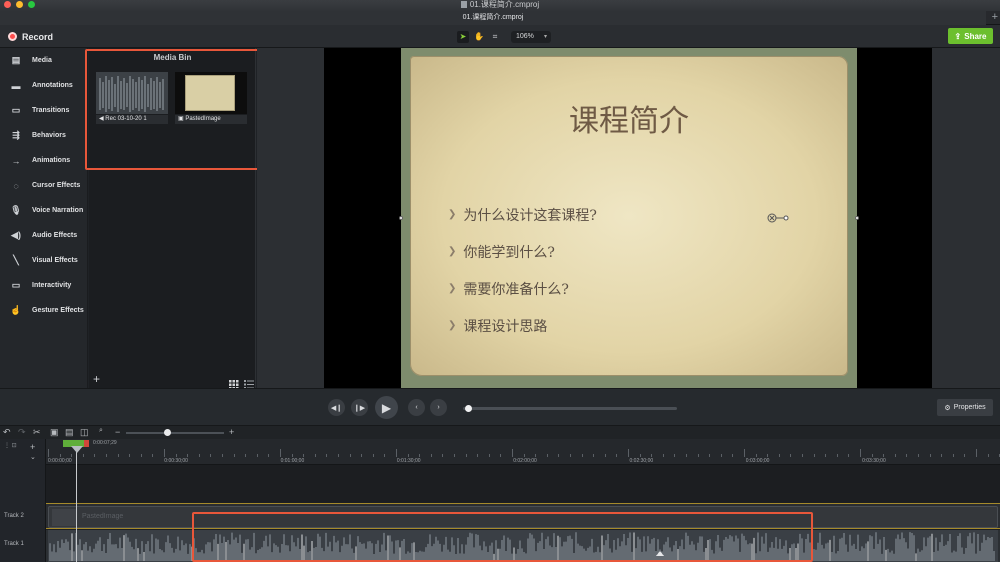  I want to click on resize-handle-left, so click(401, 218).